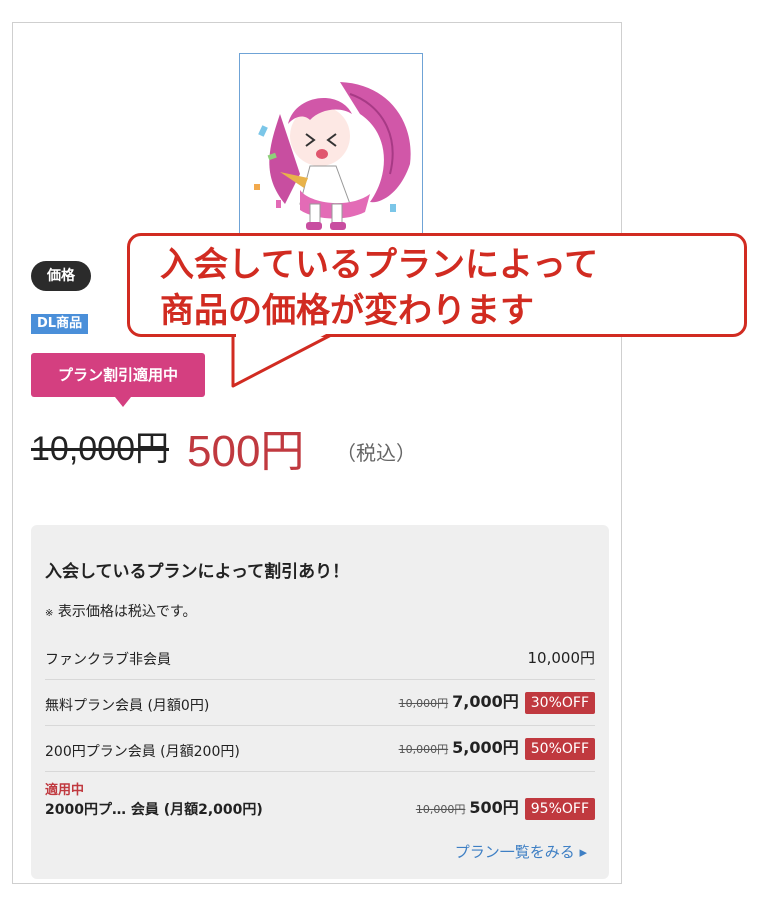 The height and width of the screenshot is (906, 780). Describe the element at coordinates (559, 808) in the screenshot. I see `discount-badge: 95%OFF` at that location.